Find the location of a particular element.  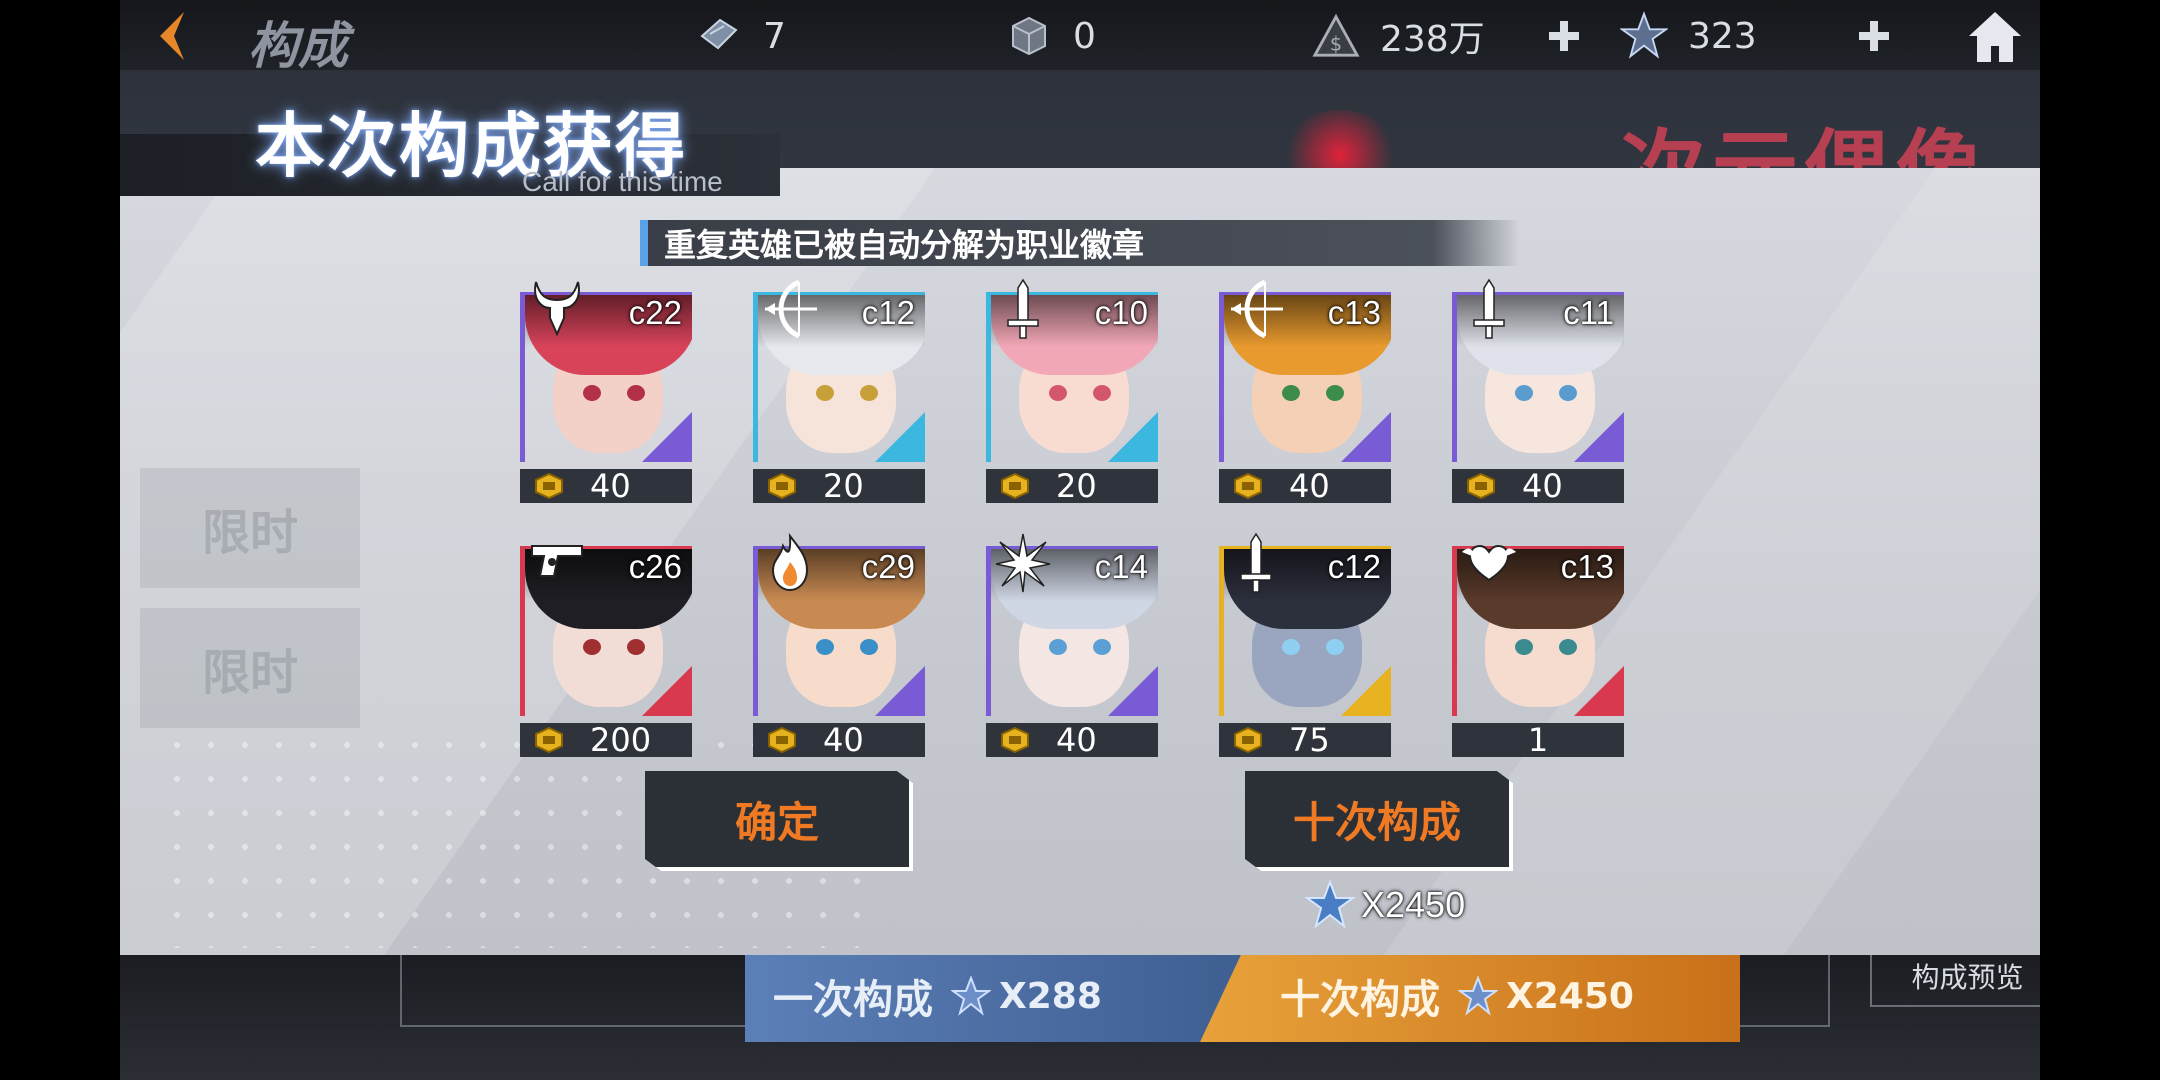

home-icon is located at coordinates (1995, 37).